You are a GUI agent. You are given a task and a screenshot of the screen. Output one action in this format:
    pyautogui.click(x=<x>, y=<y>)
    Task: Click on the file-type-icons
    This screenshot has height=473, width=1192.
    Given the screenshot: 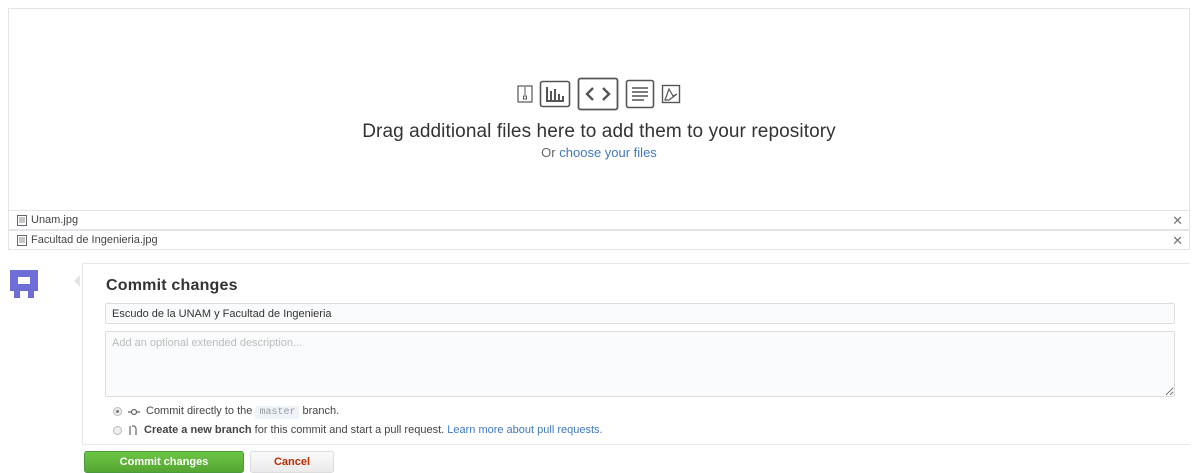 What is the action you would take?
    pyautogui.click(x=599, y=94)
    